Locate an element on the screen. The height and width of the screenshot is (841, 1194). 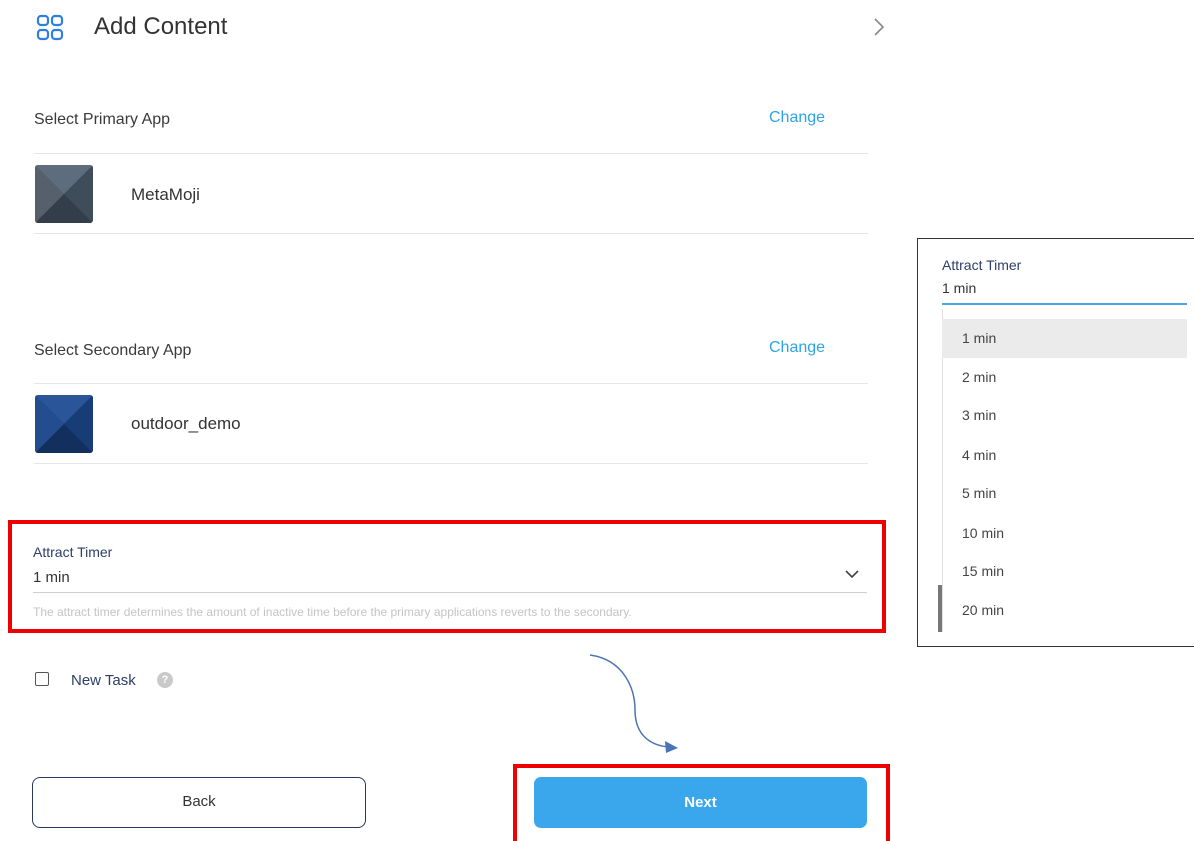
attract-timer-value: 1 min is located at coordinates (51, 577).